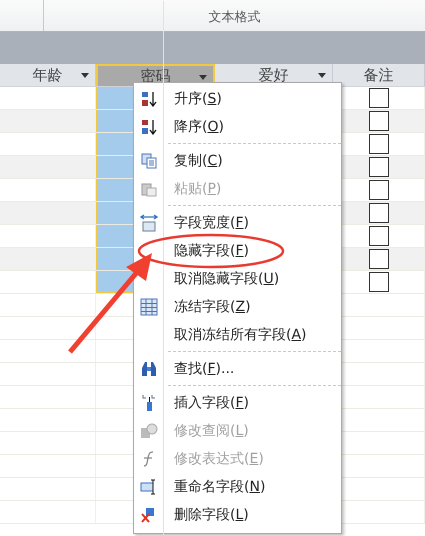  What do you see at coordinates (234, 17) in the screenshot?
I see `ribbon-group-label: 文本格式` at bounding box center [234, 17].